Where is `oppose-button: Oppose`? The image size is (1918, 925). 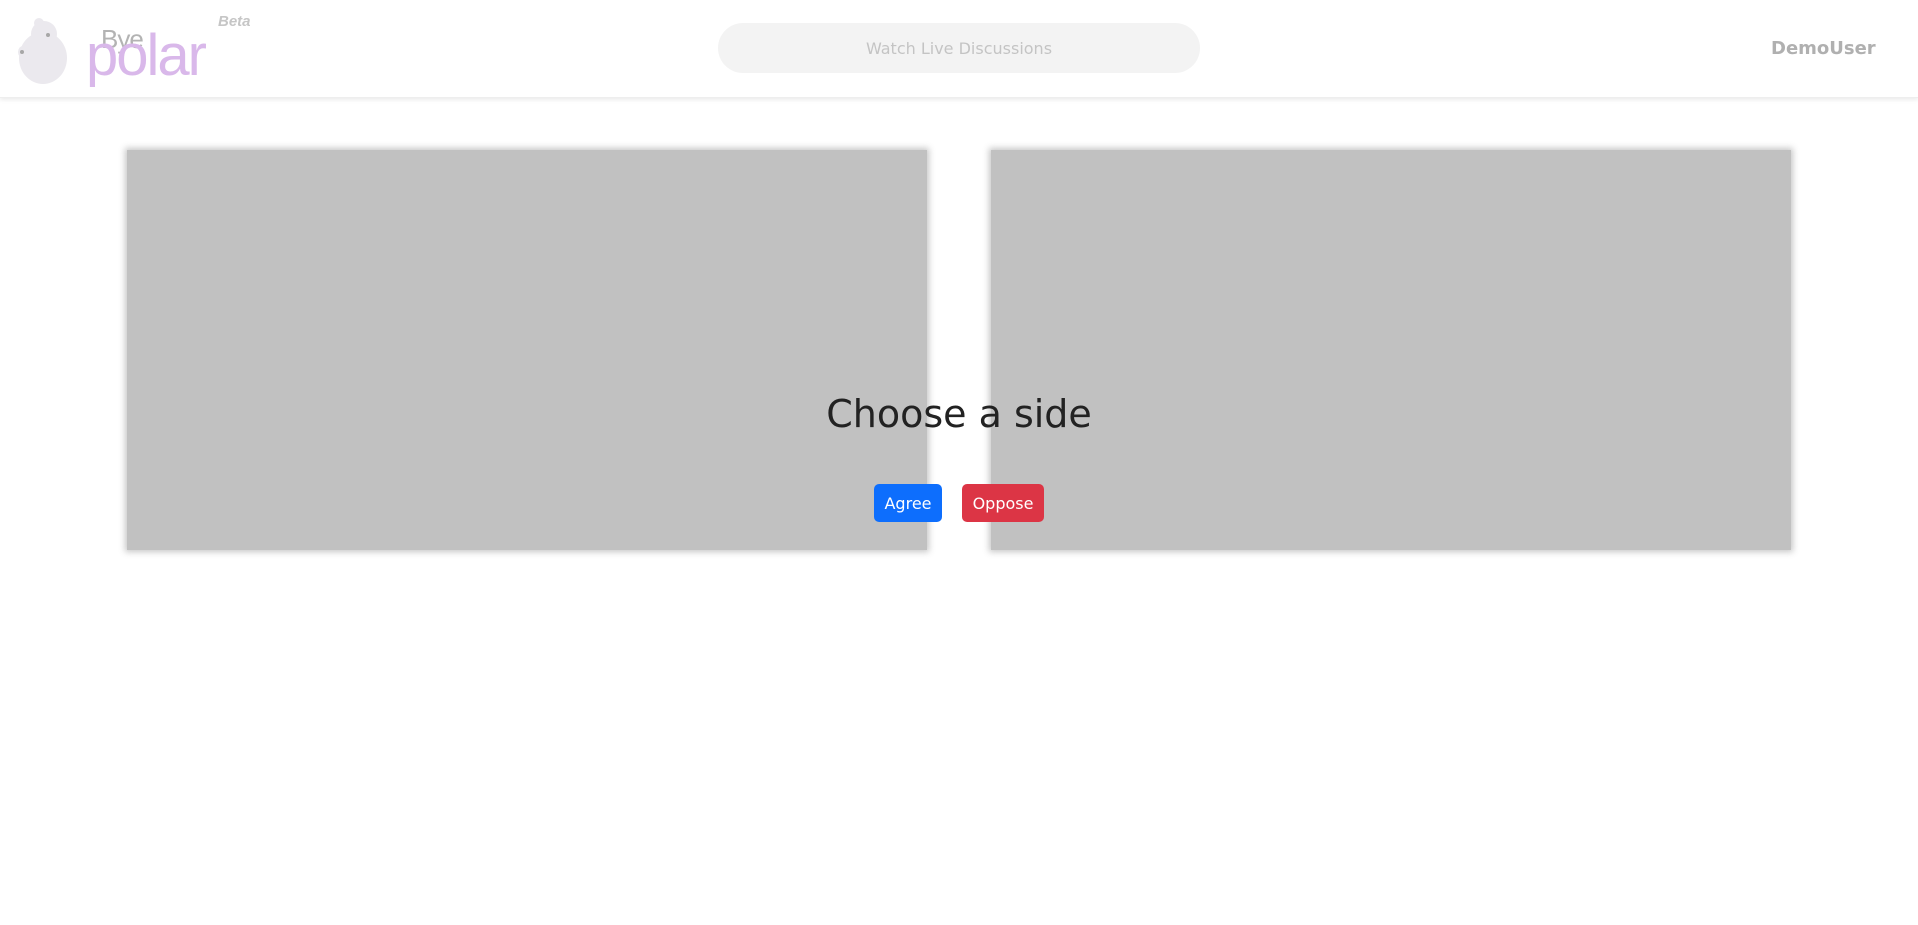 oppose-button: Oppose is located at coordinates (1003, 503).